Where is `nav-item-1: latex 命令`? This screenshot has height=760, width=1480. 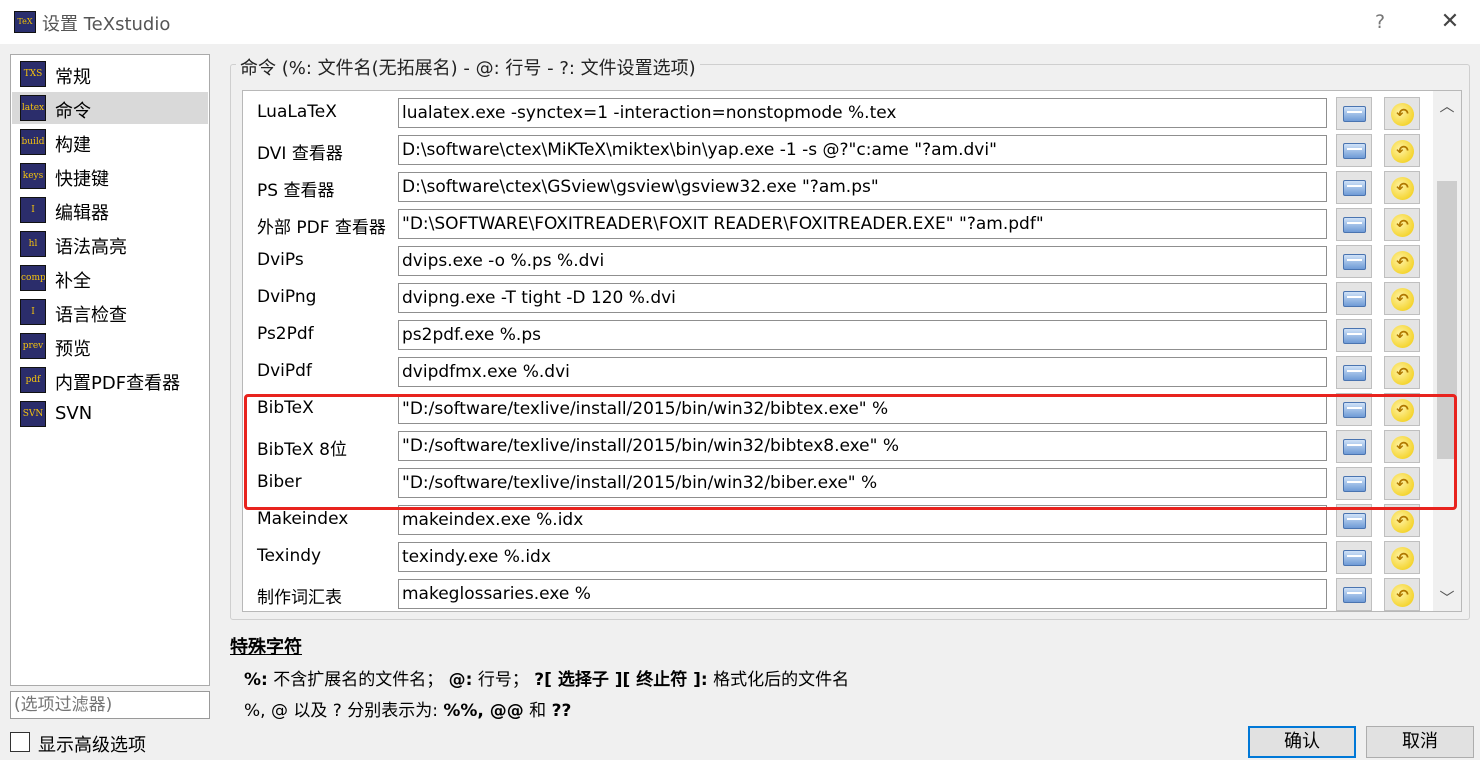 nav-item-1: latex 命令 is located at coordinates (110, 108).